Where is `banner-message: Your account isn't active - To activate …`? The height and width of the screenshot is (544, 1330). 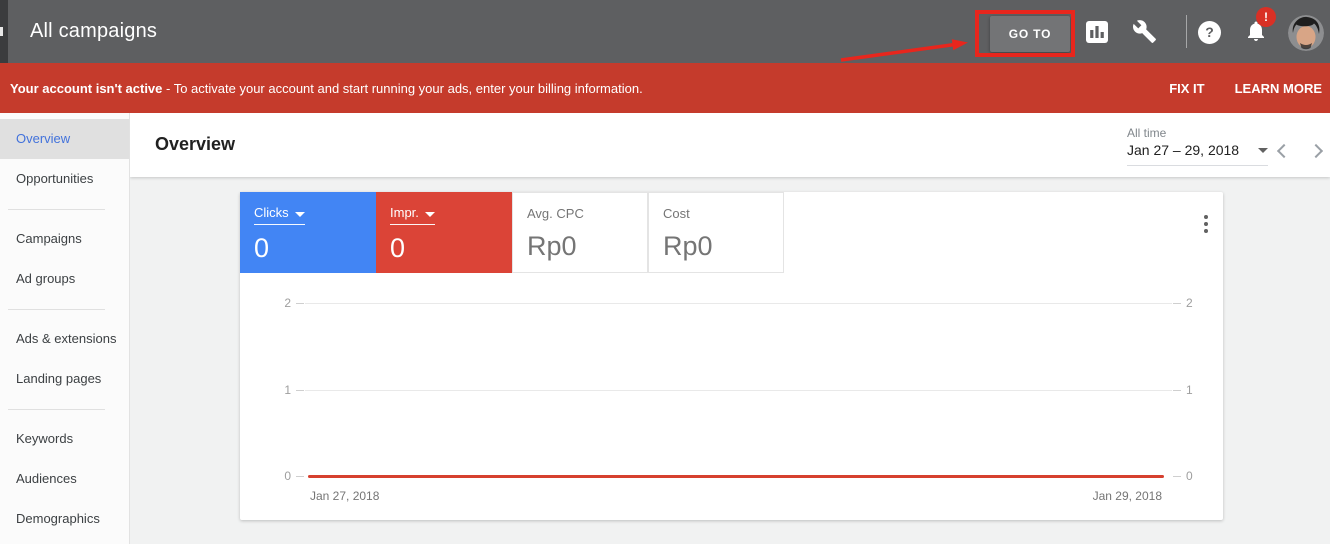
banner-message: Your account isn't active - To activate … is located at coordinates (584, 88).